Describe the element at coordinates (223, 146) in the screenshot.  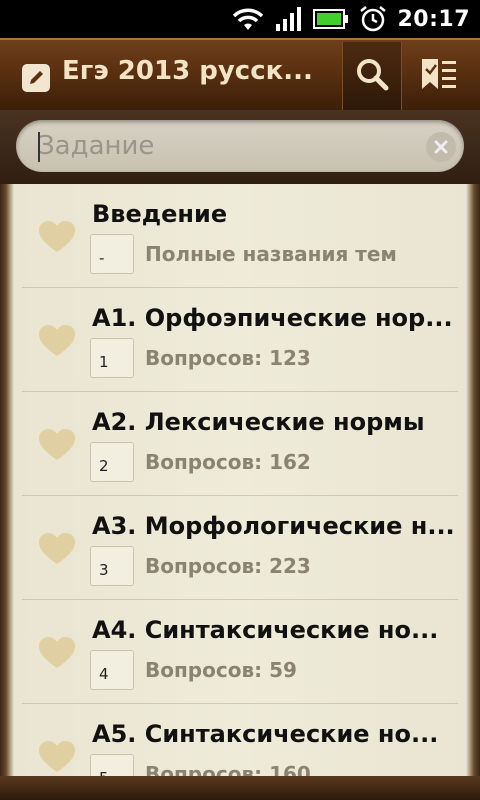
I see `search-input` at that location.